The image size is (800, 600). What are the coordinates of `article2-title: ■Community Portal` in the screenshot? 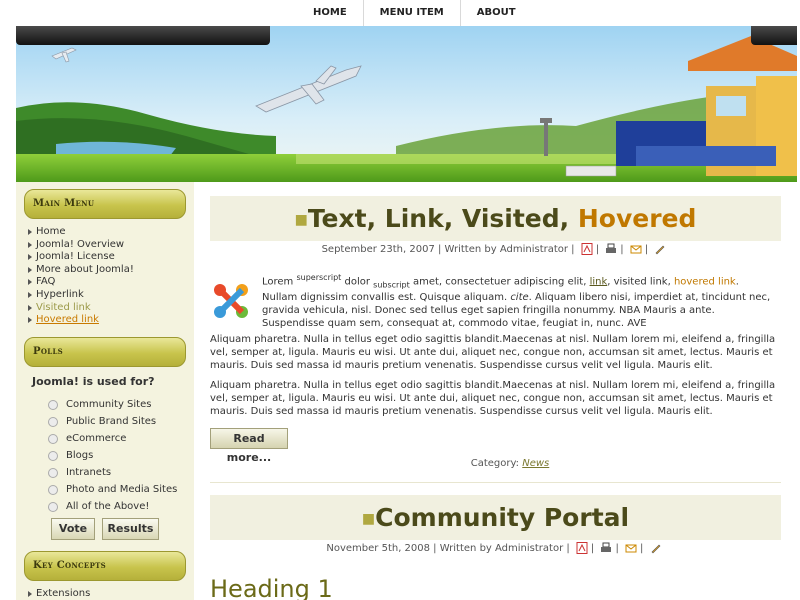 It's located at (495, 517).